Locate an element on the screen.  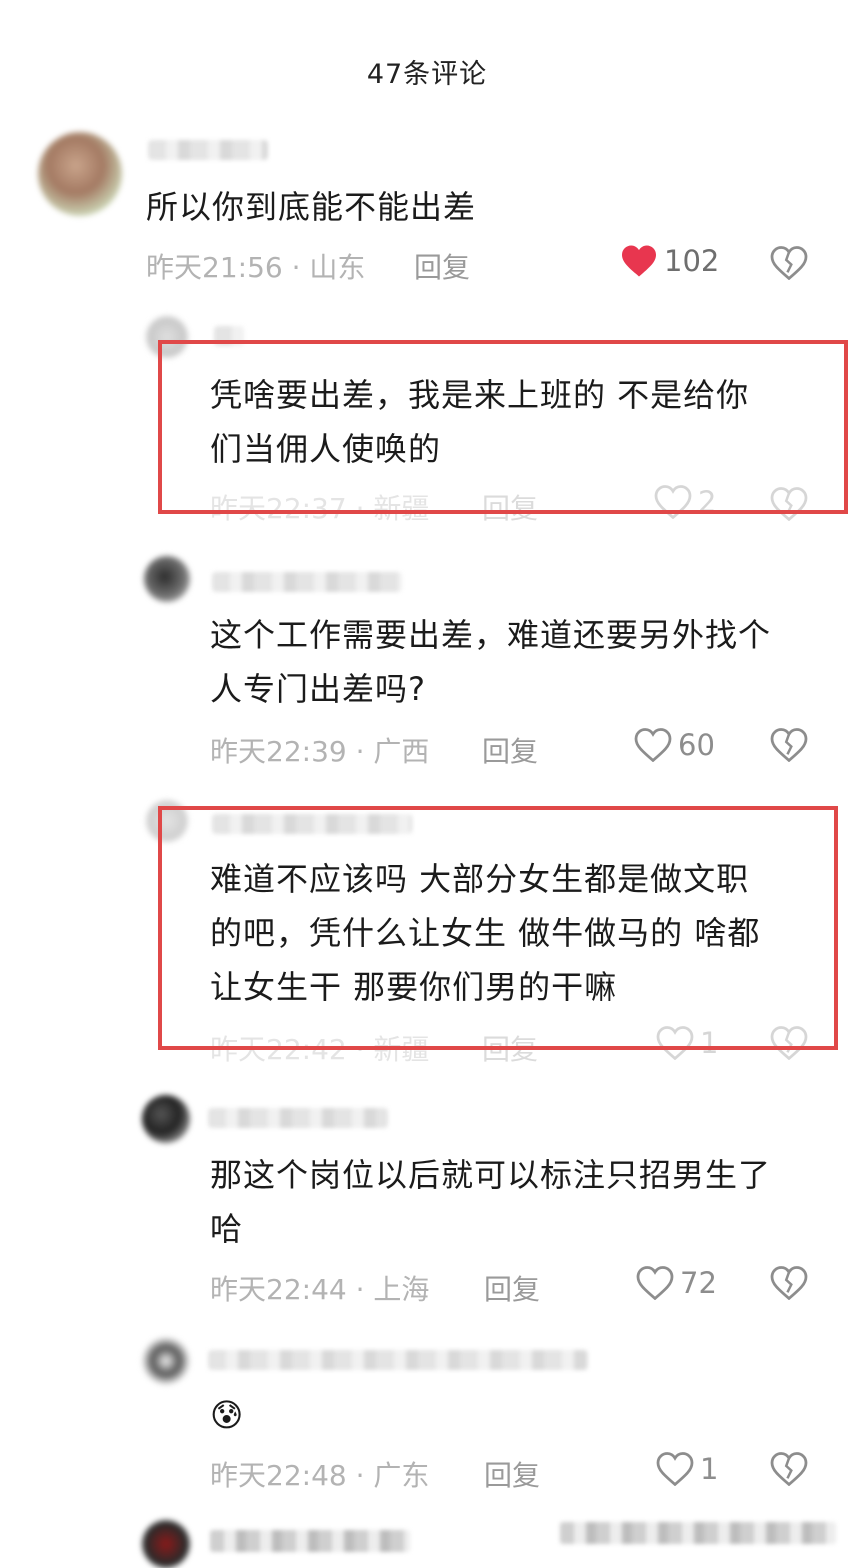
comment-meta: 昨天21:56 · 山东 is located at coordinates (256, 267).